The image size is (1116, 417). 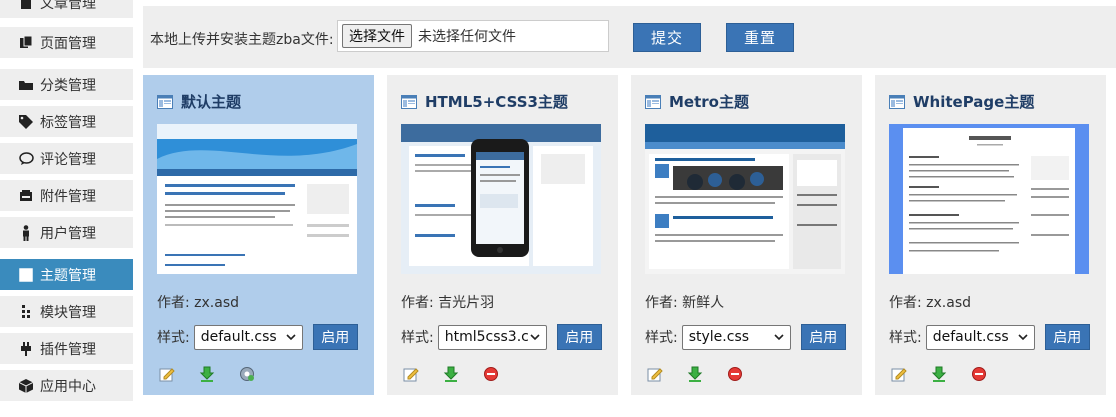 I want to click on theme-title: Metro主题, so click(x=697, y=101).